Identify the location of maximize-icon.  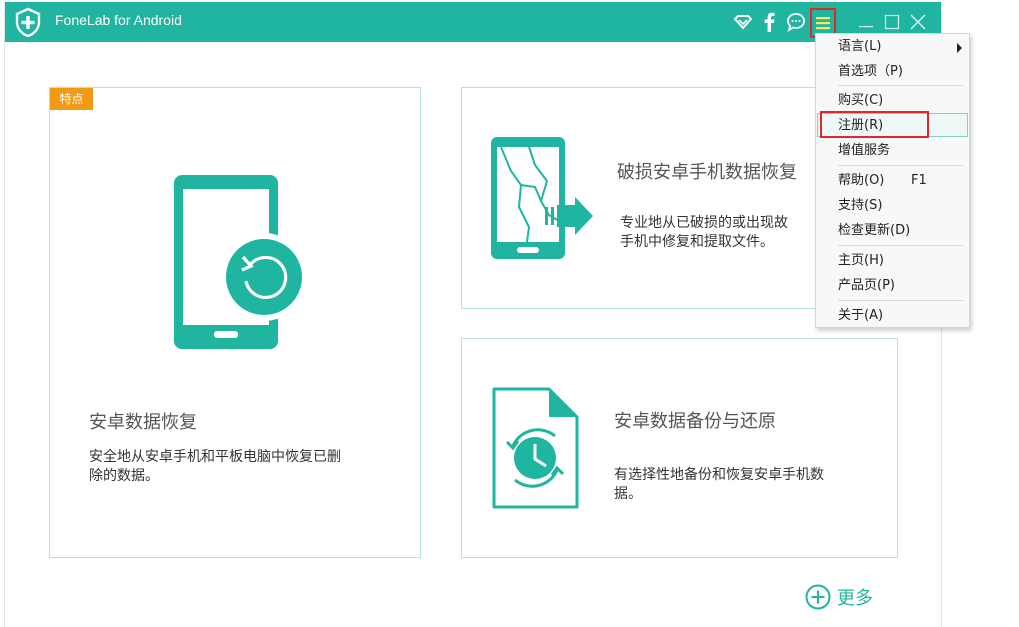
(892, 22).